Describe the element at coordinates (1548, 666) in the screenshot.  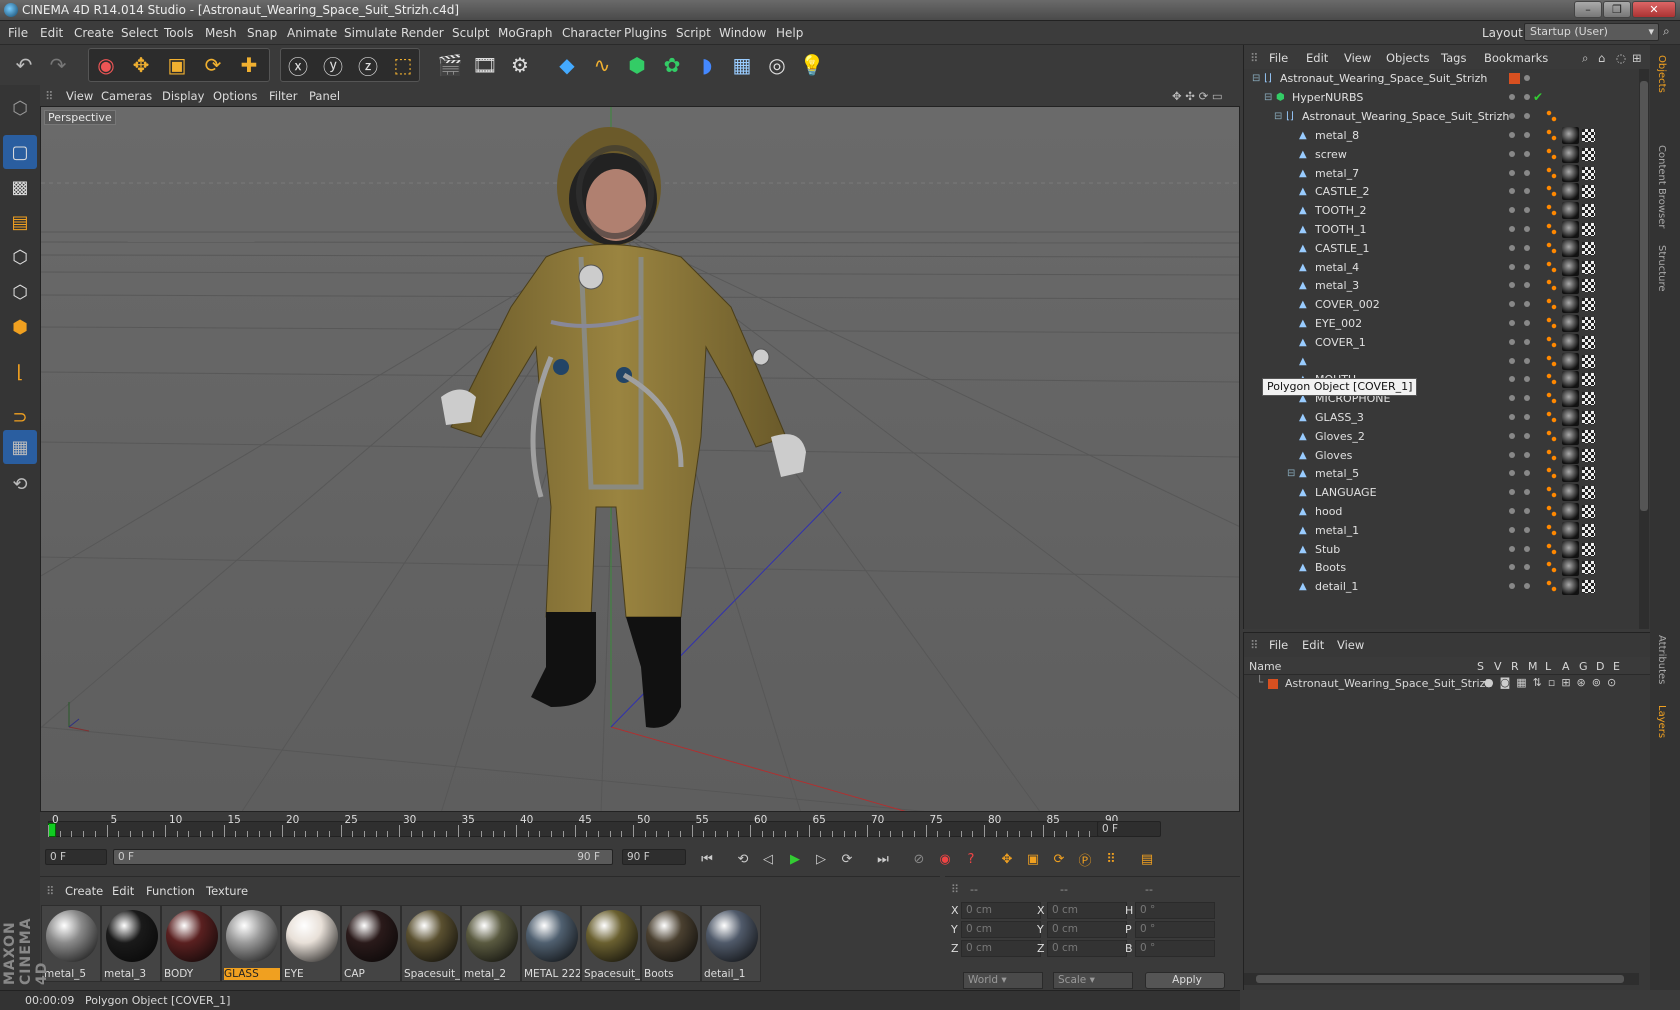
I see `layer-column-header: L` at that location.